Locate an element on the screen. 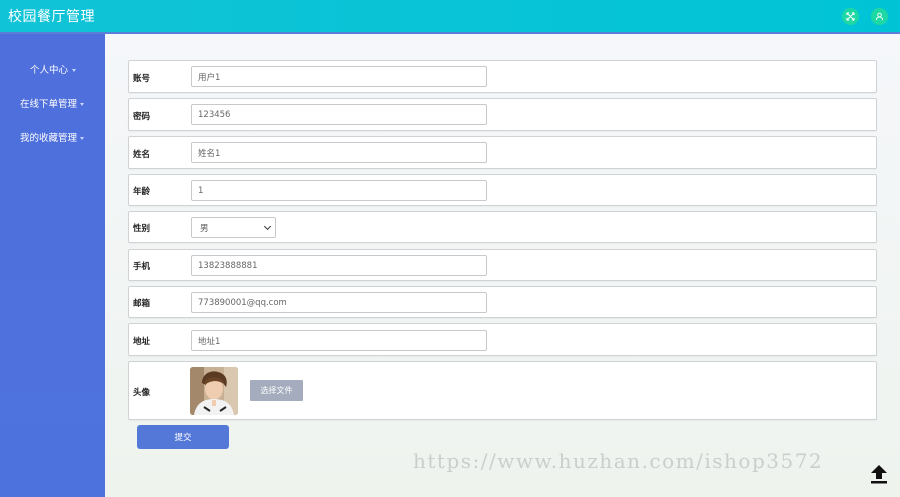 This screenshot has height=497, width=900. user-icon is located at coordinates (879, 16).